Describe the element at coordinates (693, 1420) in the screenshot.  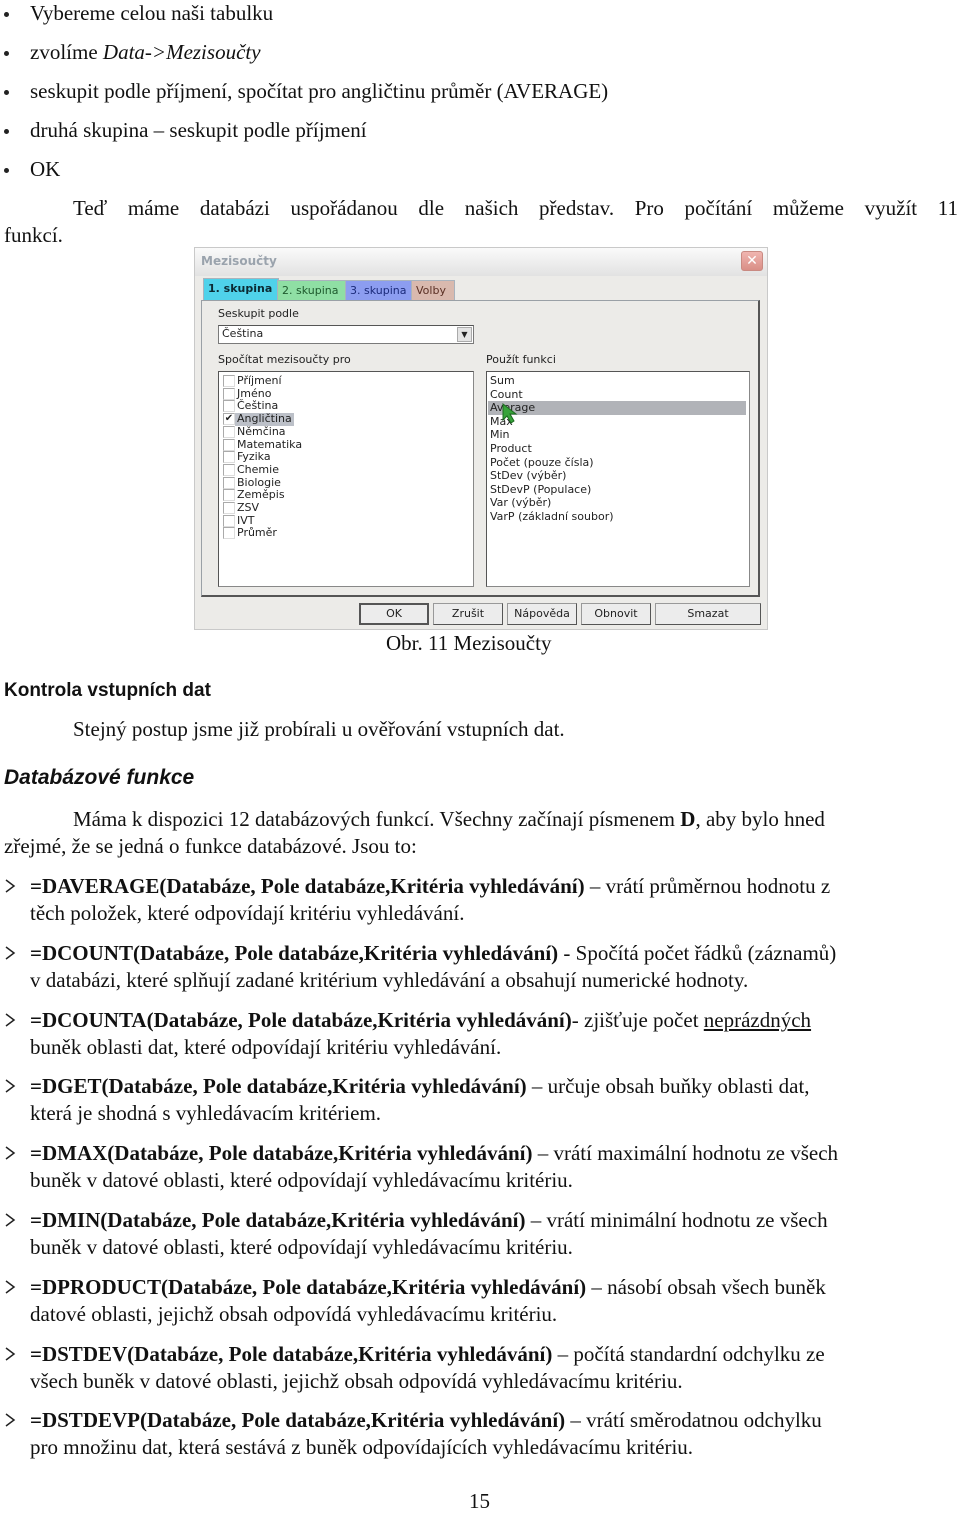
I see `function-description: – vrátí směrodatnou odchylku` at that location.